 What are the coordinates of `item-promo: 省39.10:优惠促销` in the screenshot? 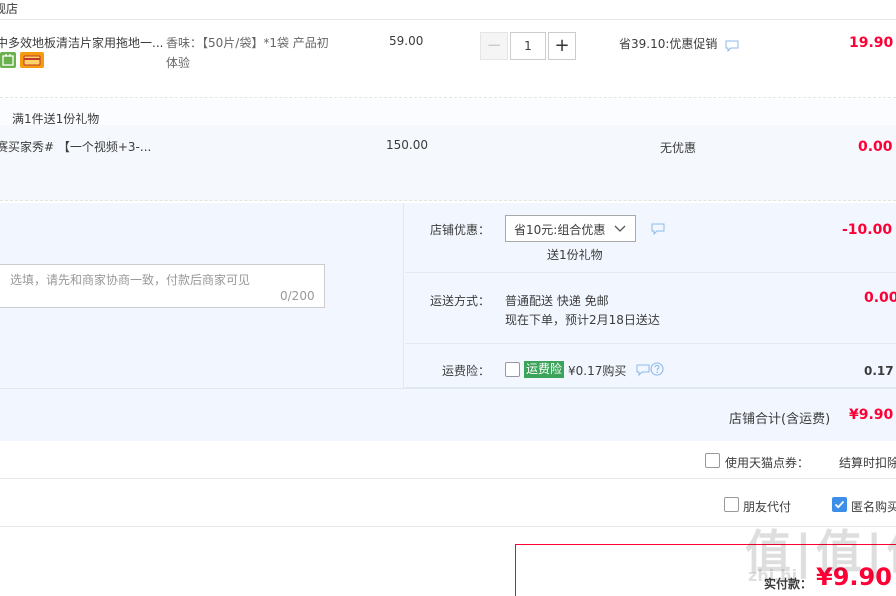 It's located at (668, 44).